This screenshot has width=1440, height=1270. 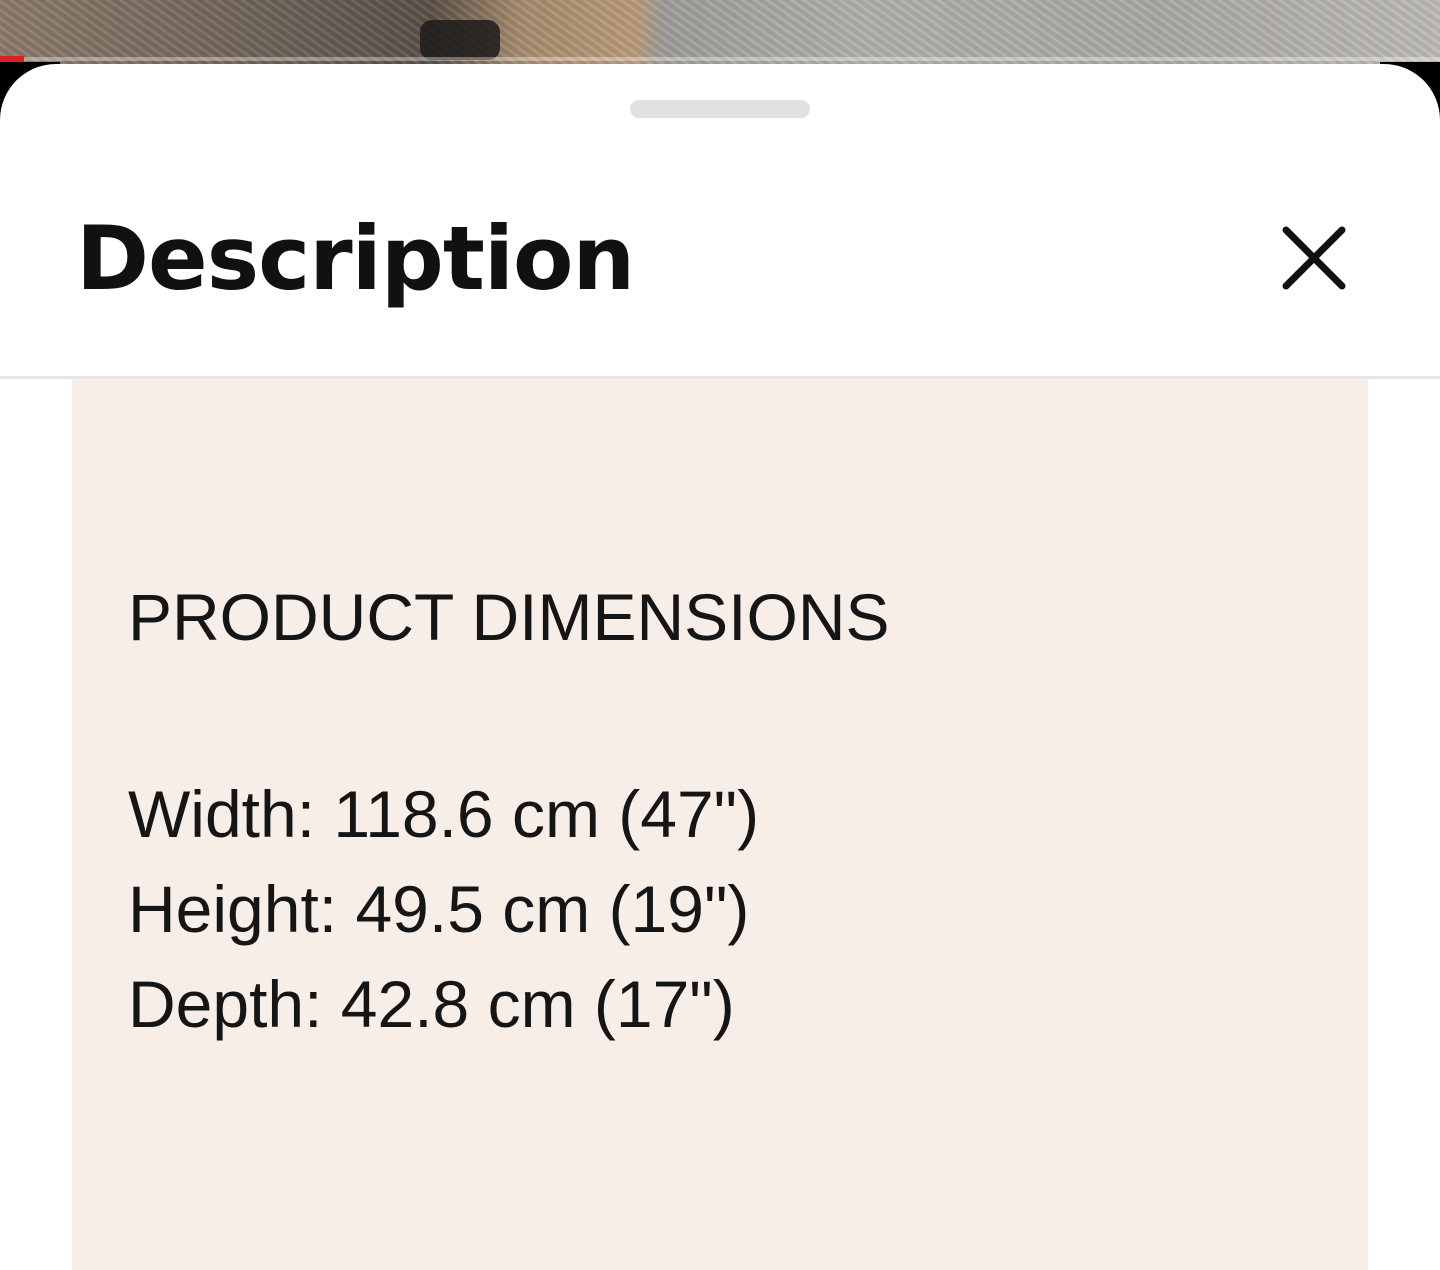 What do you see at coordinates (732, 59) in the screenshot?
I see `video-progress-track` at bounding box center [732, 59].